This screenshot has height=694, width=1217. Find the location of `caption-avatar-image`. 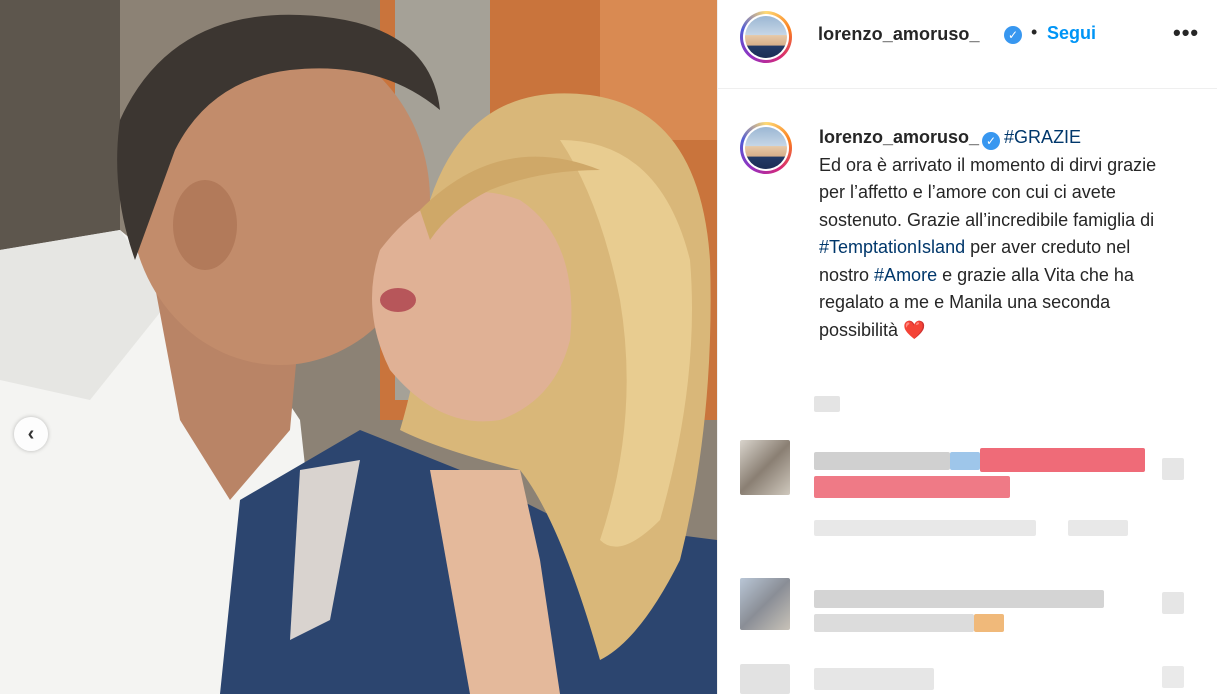

caption-avatar-image is located at coordinates (766, 148).